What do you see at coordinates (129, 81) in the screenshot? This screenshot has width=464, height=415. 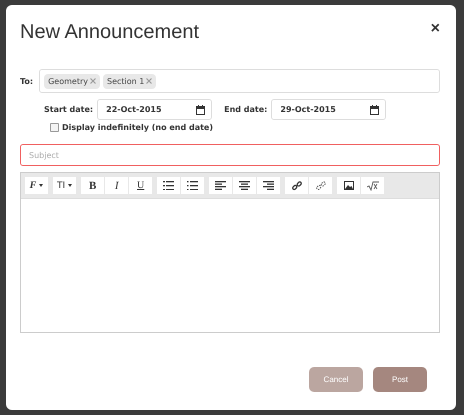 I see `recipient-tag: Section 1` at bounding box center [129, 81].